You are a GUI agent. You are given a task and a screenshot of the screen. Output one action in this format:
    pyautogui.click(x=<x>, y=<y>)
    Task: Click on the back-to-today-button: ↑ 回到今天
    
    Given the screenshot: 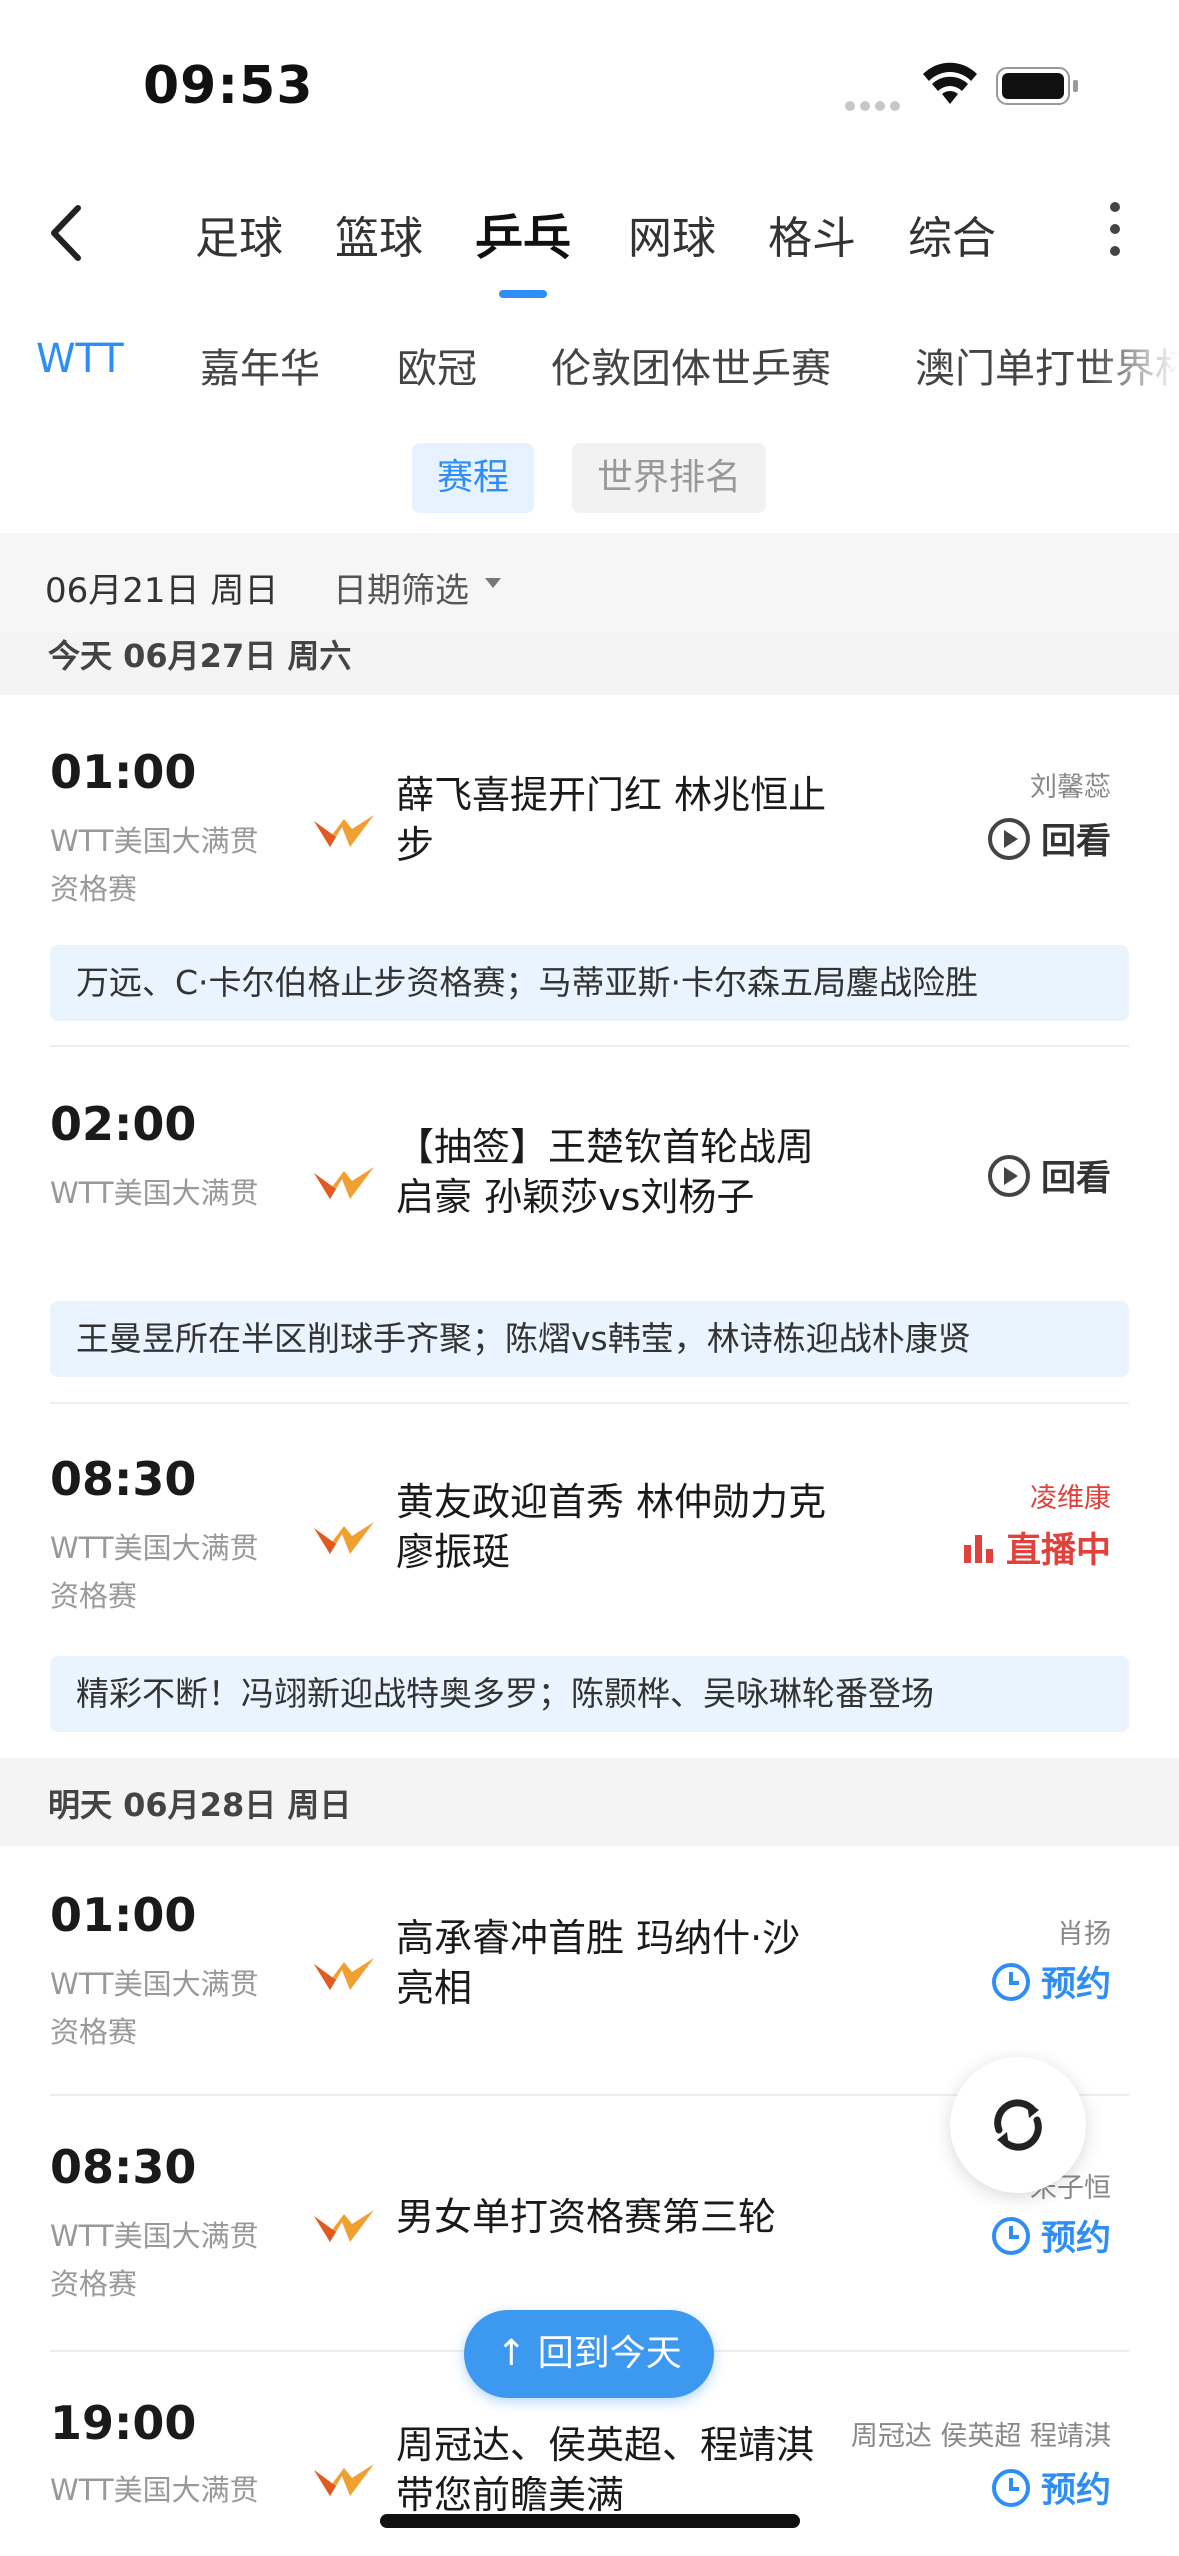 What is the action you would take?
    pyautogui.click(x=589, y=2354)
    